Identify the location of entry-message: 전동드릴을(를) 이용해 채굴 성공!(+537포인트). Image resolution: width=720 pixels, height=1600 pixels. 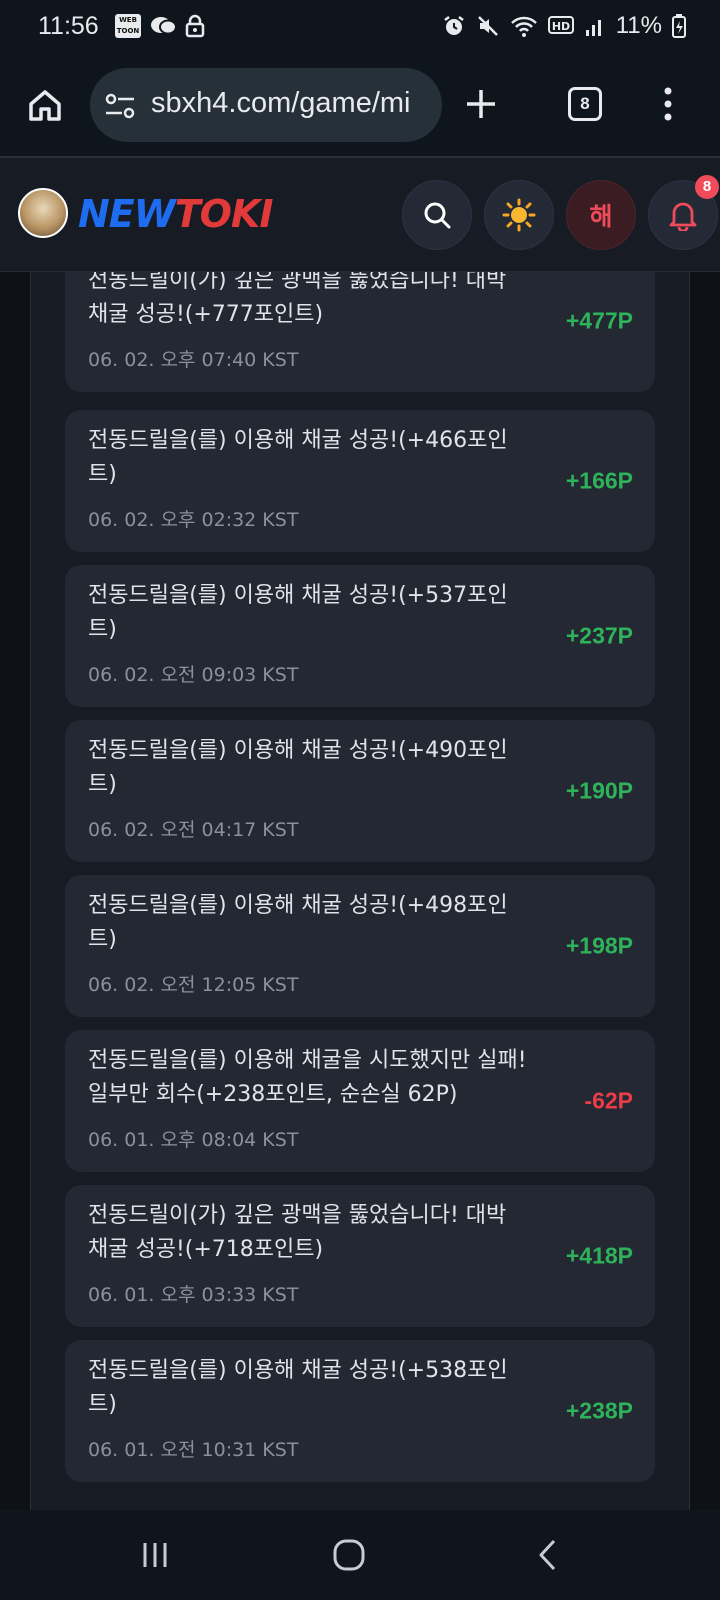
(298, 612).